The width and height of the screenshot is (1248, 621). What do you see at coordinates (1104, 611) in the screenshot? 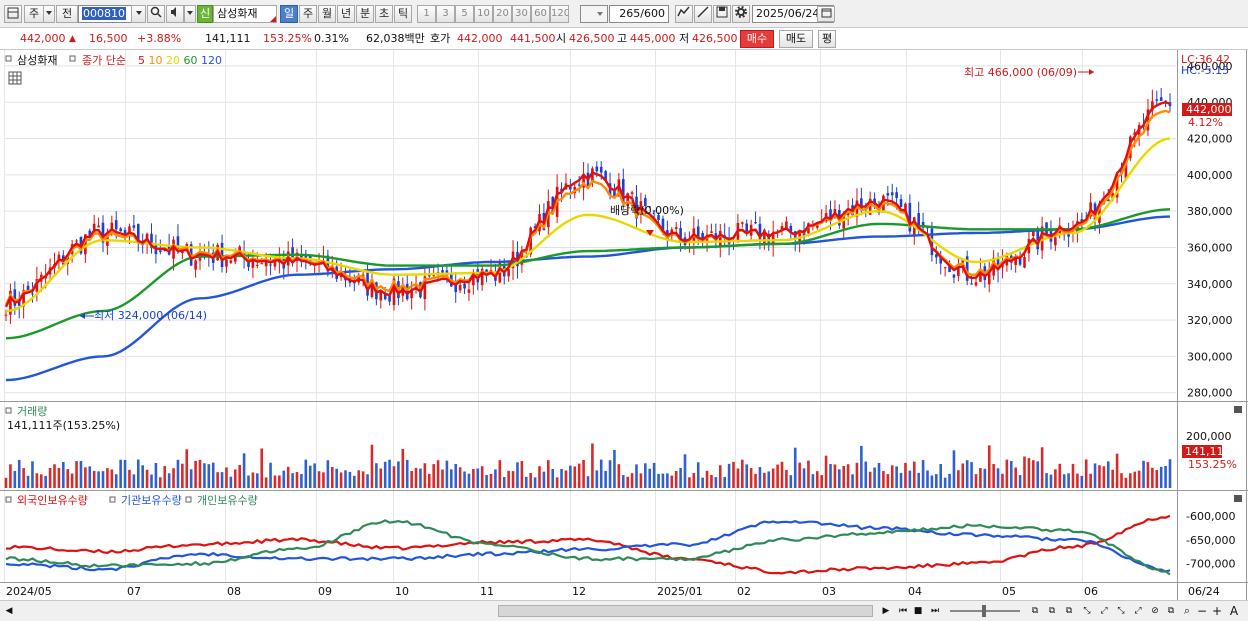
I see `trend-icon-2: ⤢` at bounding box center [1104, 611].